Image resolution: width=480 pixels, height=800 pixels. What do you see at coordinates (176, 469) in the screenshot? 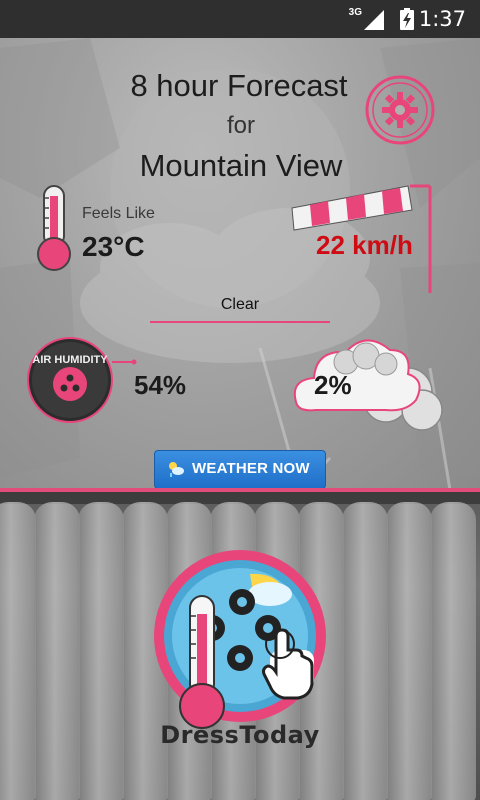
I see `weather-now-icon` at bounding box center [176, 469].